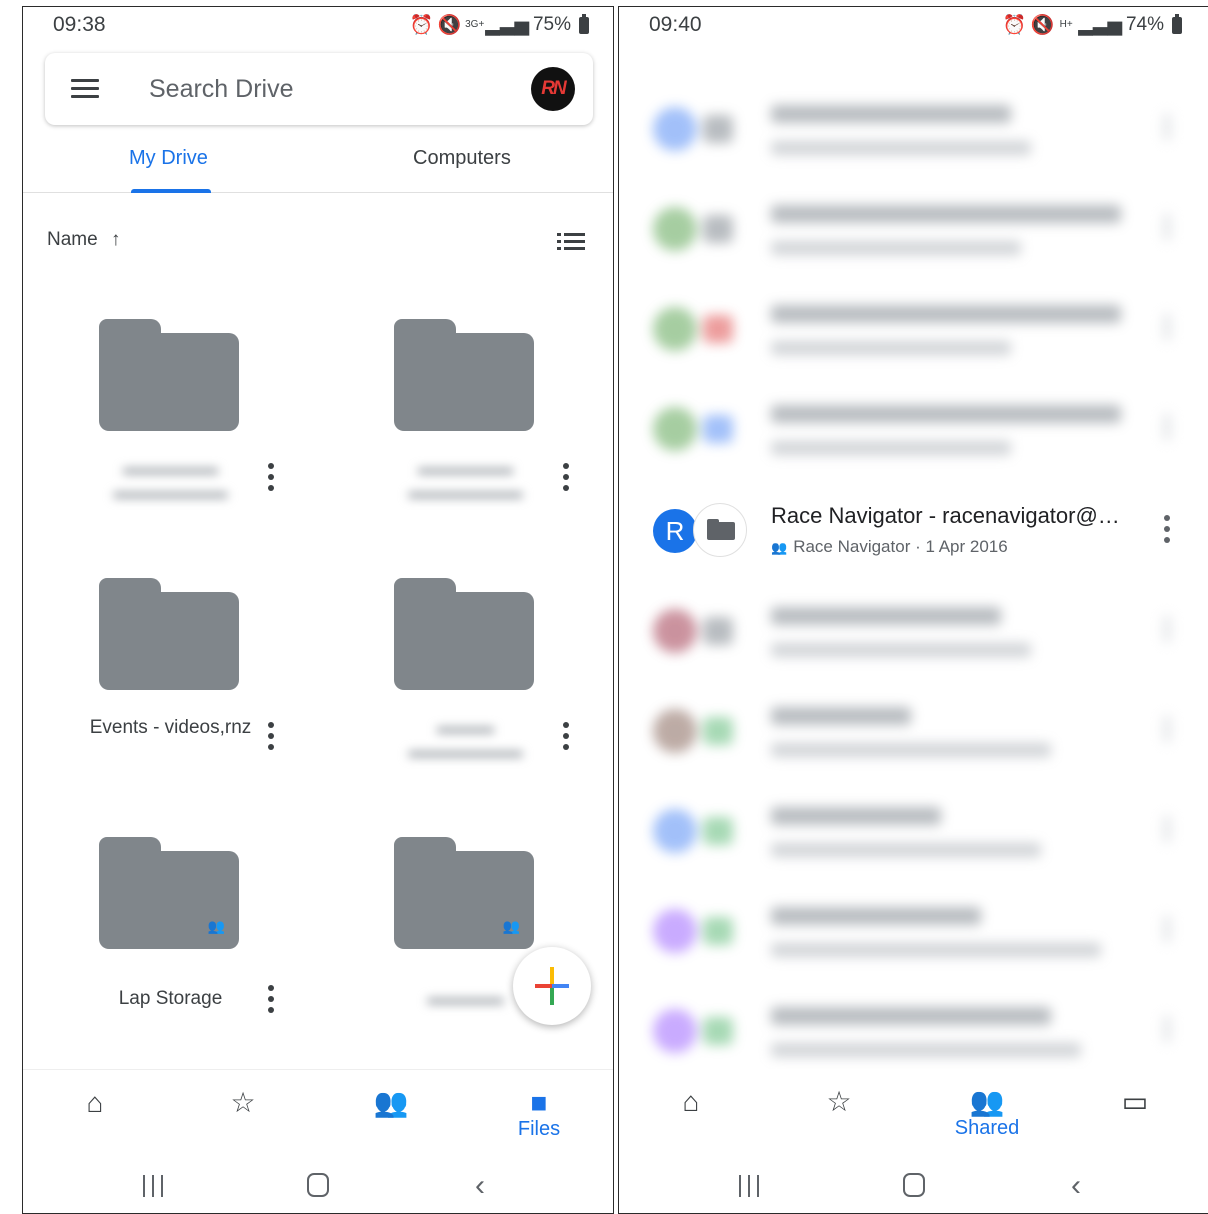 The width and height of the screenshot is (1208, 1214). Describe the element at coordinates (553, 89) in the screenshot. I see `account-avatar: RN` at that location.